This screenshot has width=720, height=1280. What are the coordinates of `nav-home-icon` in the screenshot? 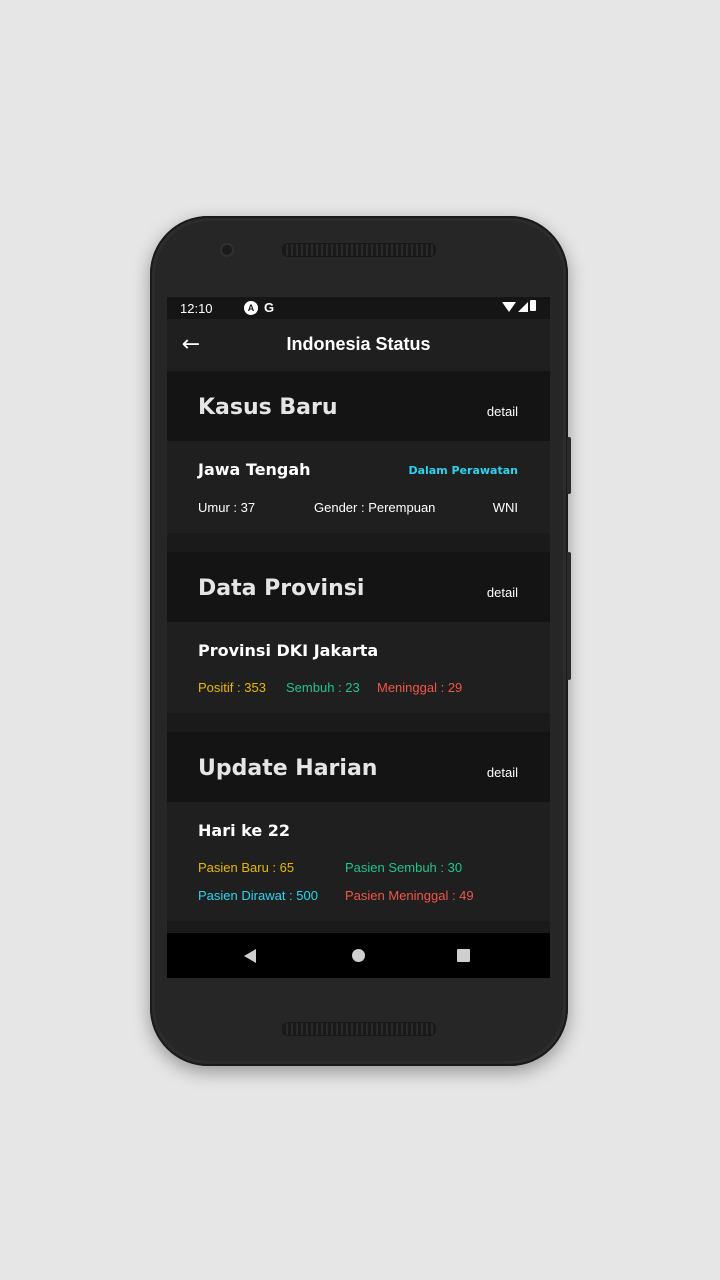 It's located at (358, 955).